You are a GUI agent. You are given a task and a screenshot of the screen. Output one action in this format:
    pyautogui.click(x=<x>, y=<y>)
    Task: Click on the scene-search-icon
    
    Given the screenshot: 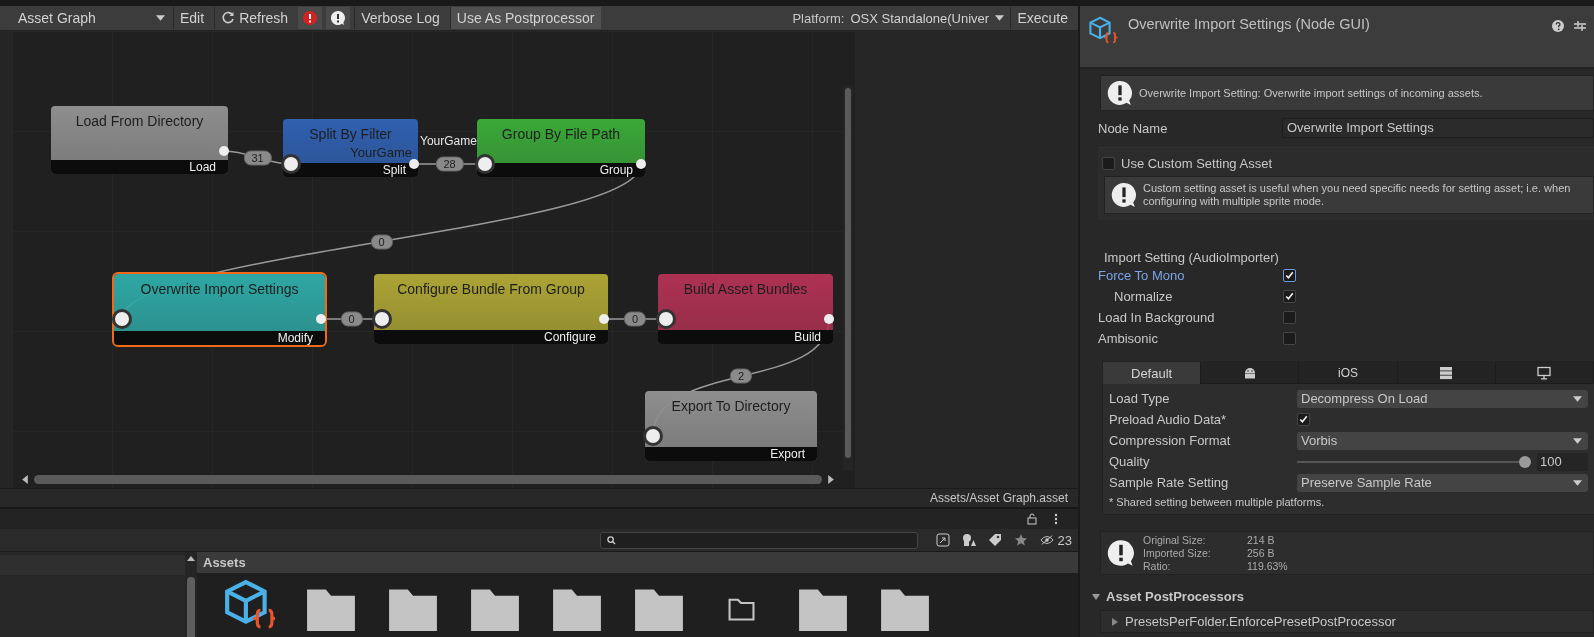 What is the action you would take?
    pyautogui.click(x=942, y=540)
    